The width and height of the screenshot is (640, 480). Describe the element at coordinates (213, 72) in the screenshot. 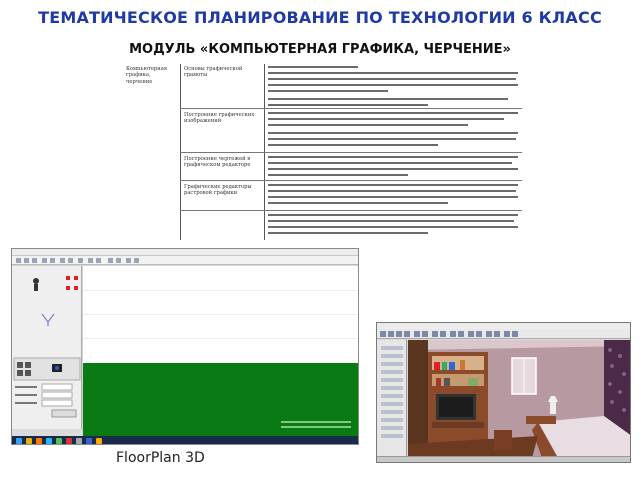

I see `table-topic-1: Основы графической грамоты` at that location.